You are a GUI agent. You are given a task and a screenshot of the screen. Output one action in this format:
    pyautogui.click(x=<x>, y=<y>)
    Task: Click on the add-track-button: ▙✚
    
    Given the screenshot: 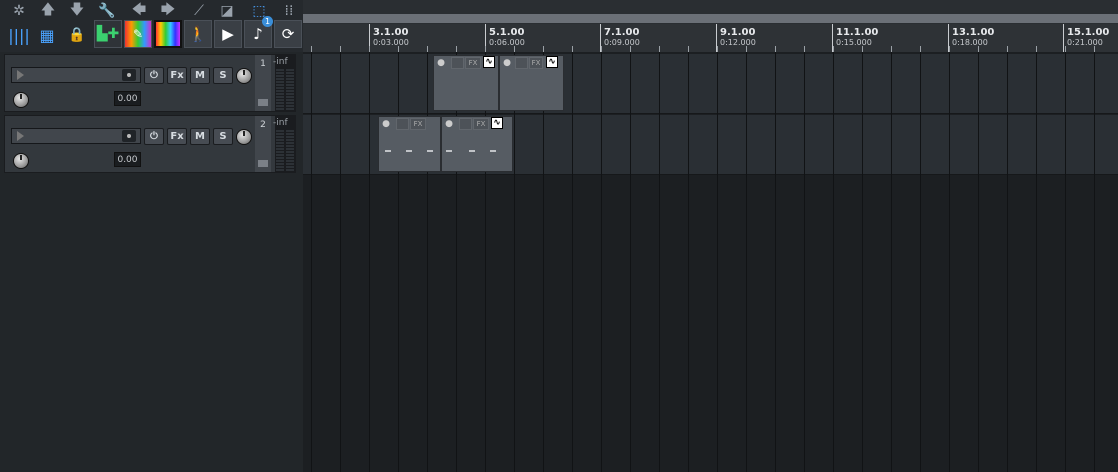 What is the action you would take?
    pyautogui.click(x=108, y=34)
    